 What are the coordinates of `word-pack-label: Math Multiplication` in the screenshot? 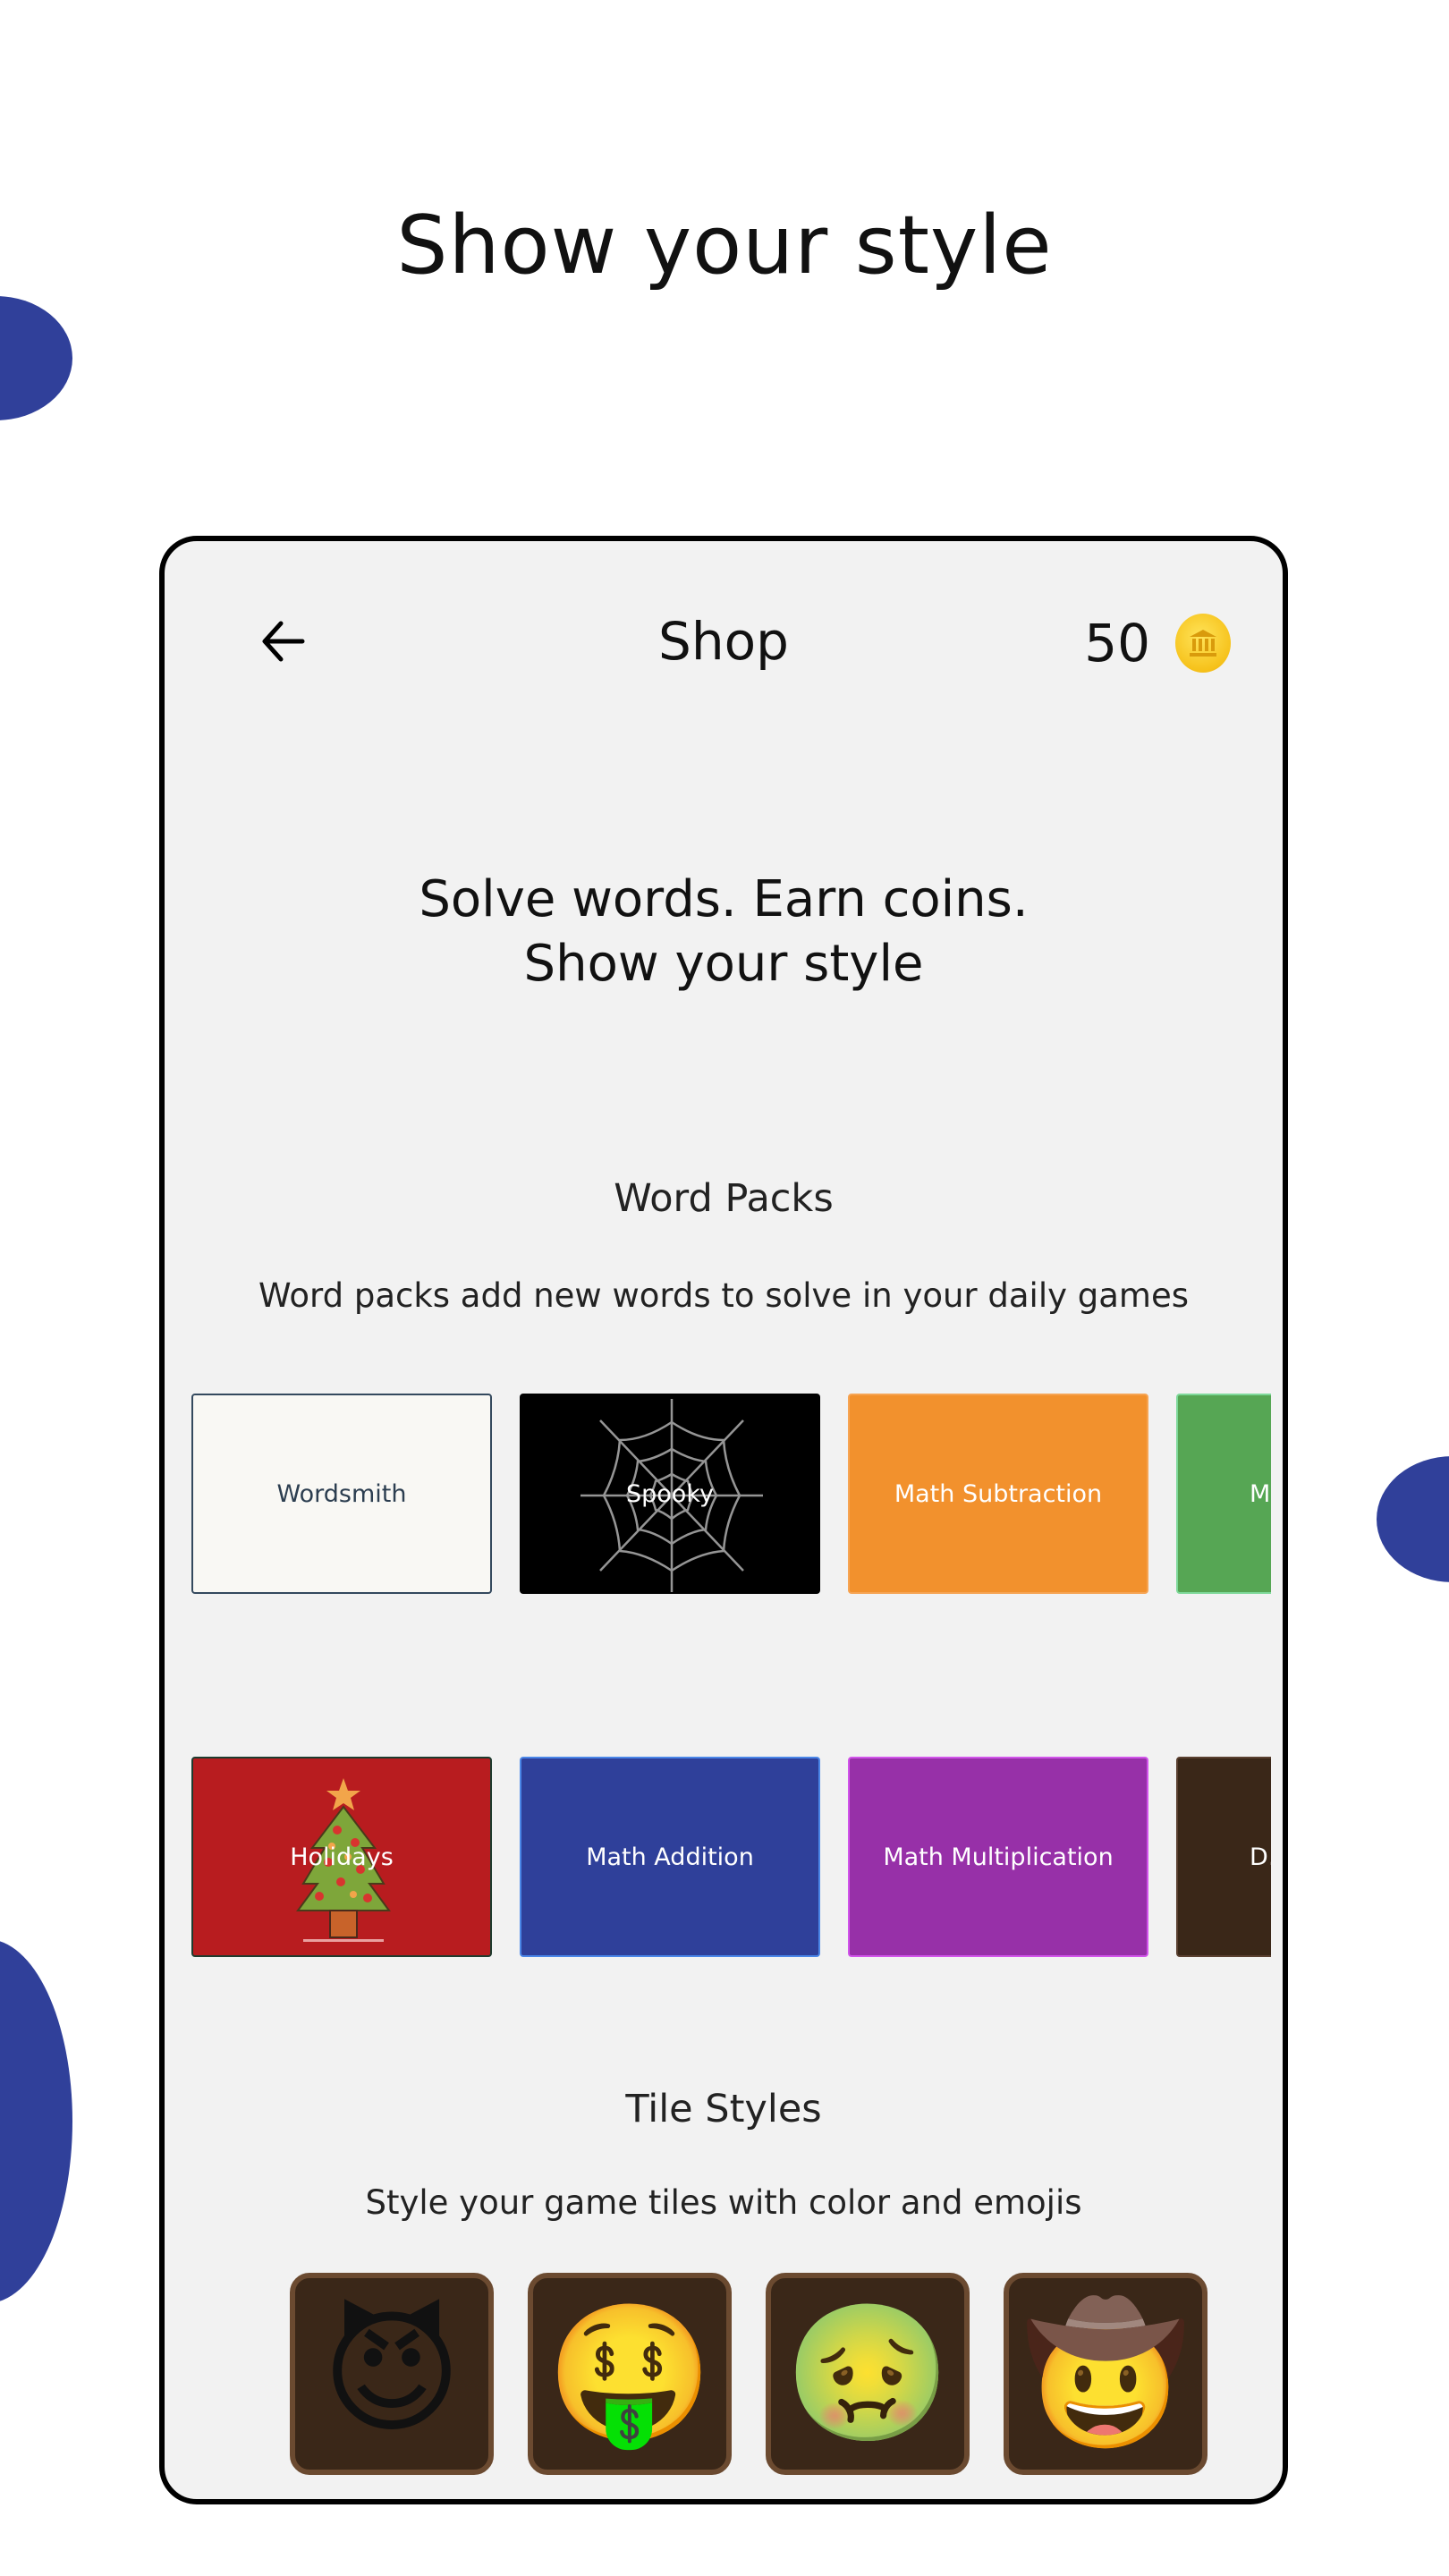 It's located at (998, 1857).